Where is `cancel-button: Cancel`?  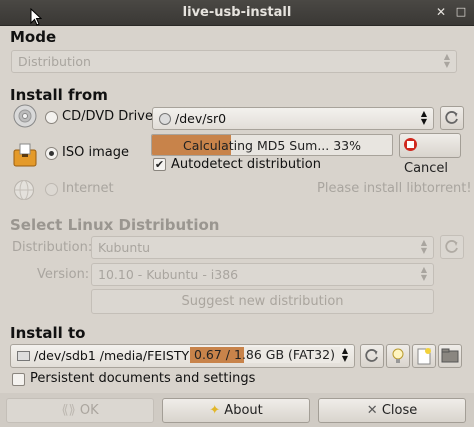 cancel-button: Cancel is located at coordinates (430, 154).